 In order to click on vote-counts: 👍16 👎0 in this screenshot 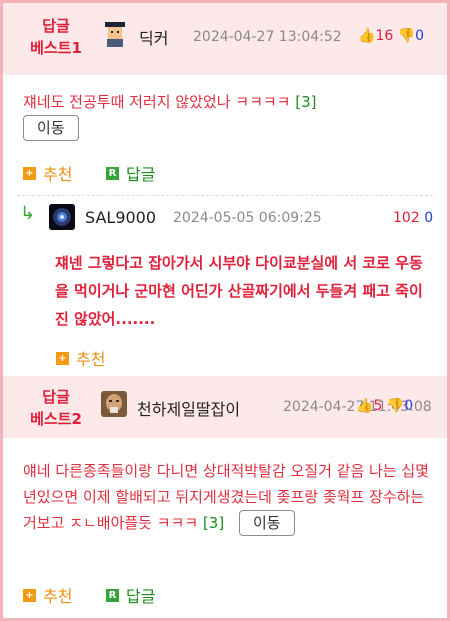, I will do `click(391, 36)`.